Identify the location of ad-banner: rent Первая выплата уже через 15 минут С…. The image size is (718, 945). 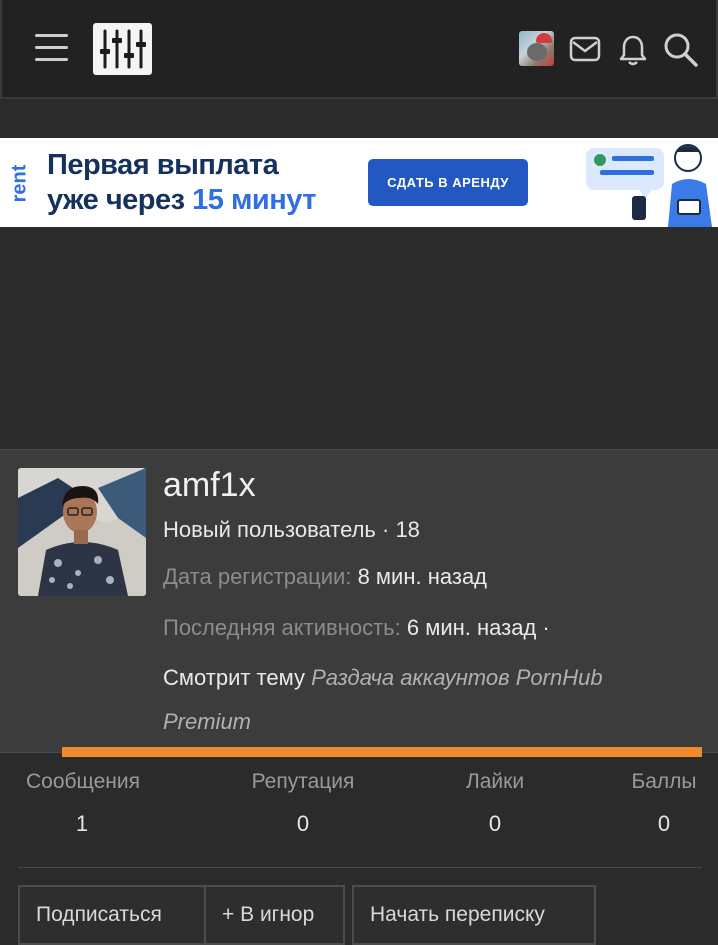
(359, 182).